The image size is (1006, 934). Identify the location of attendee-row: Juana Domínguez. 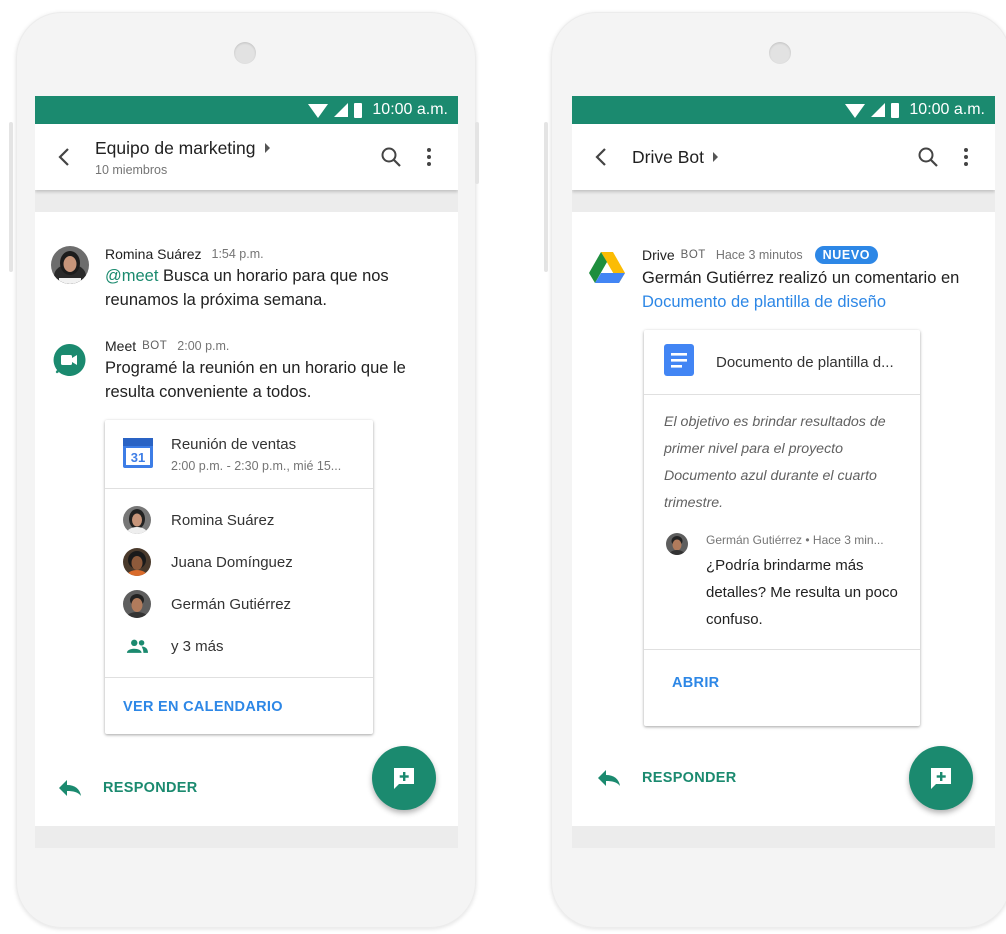
(239, 562).